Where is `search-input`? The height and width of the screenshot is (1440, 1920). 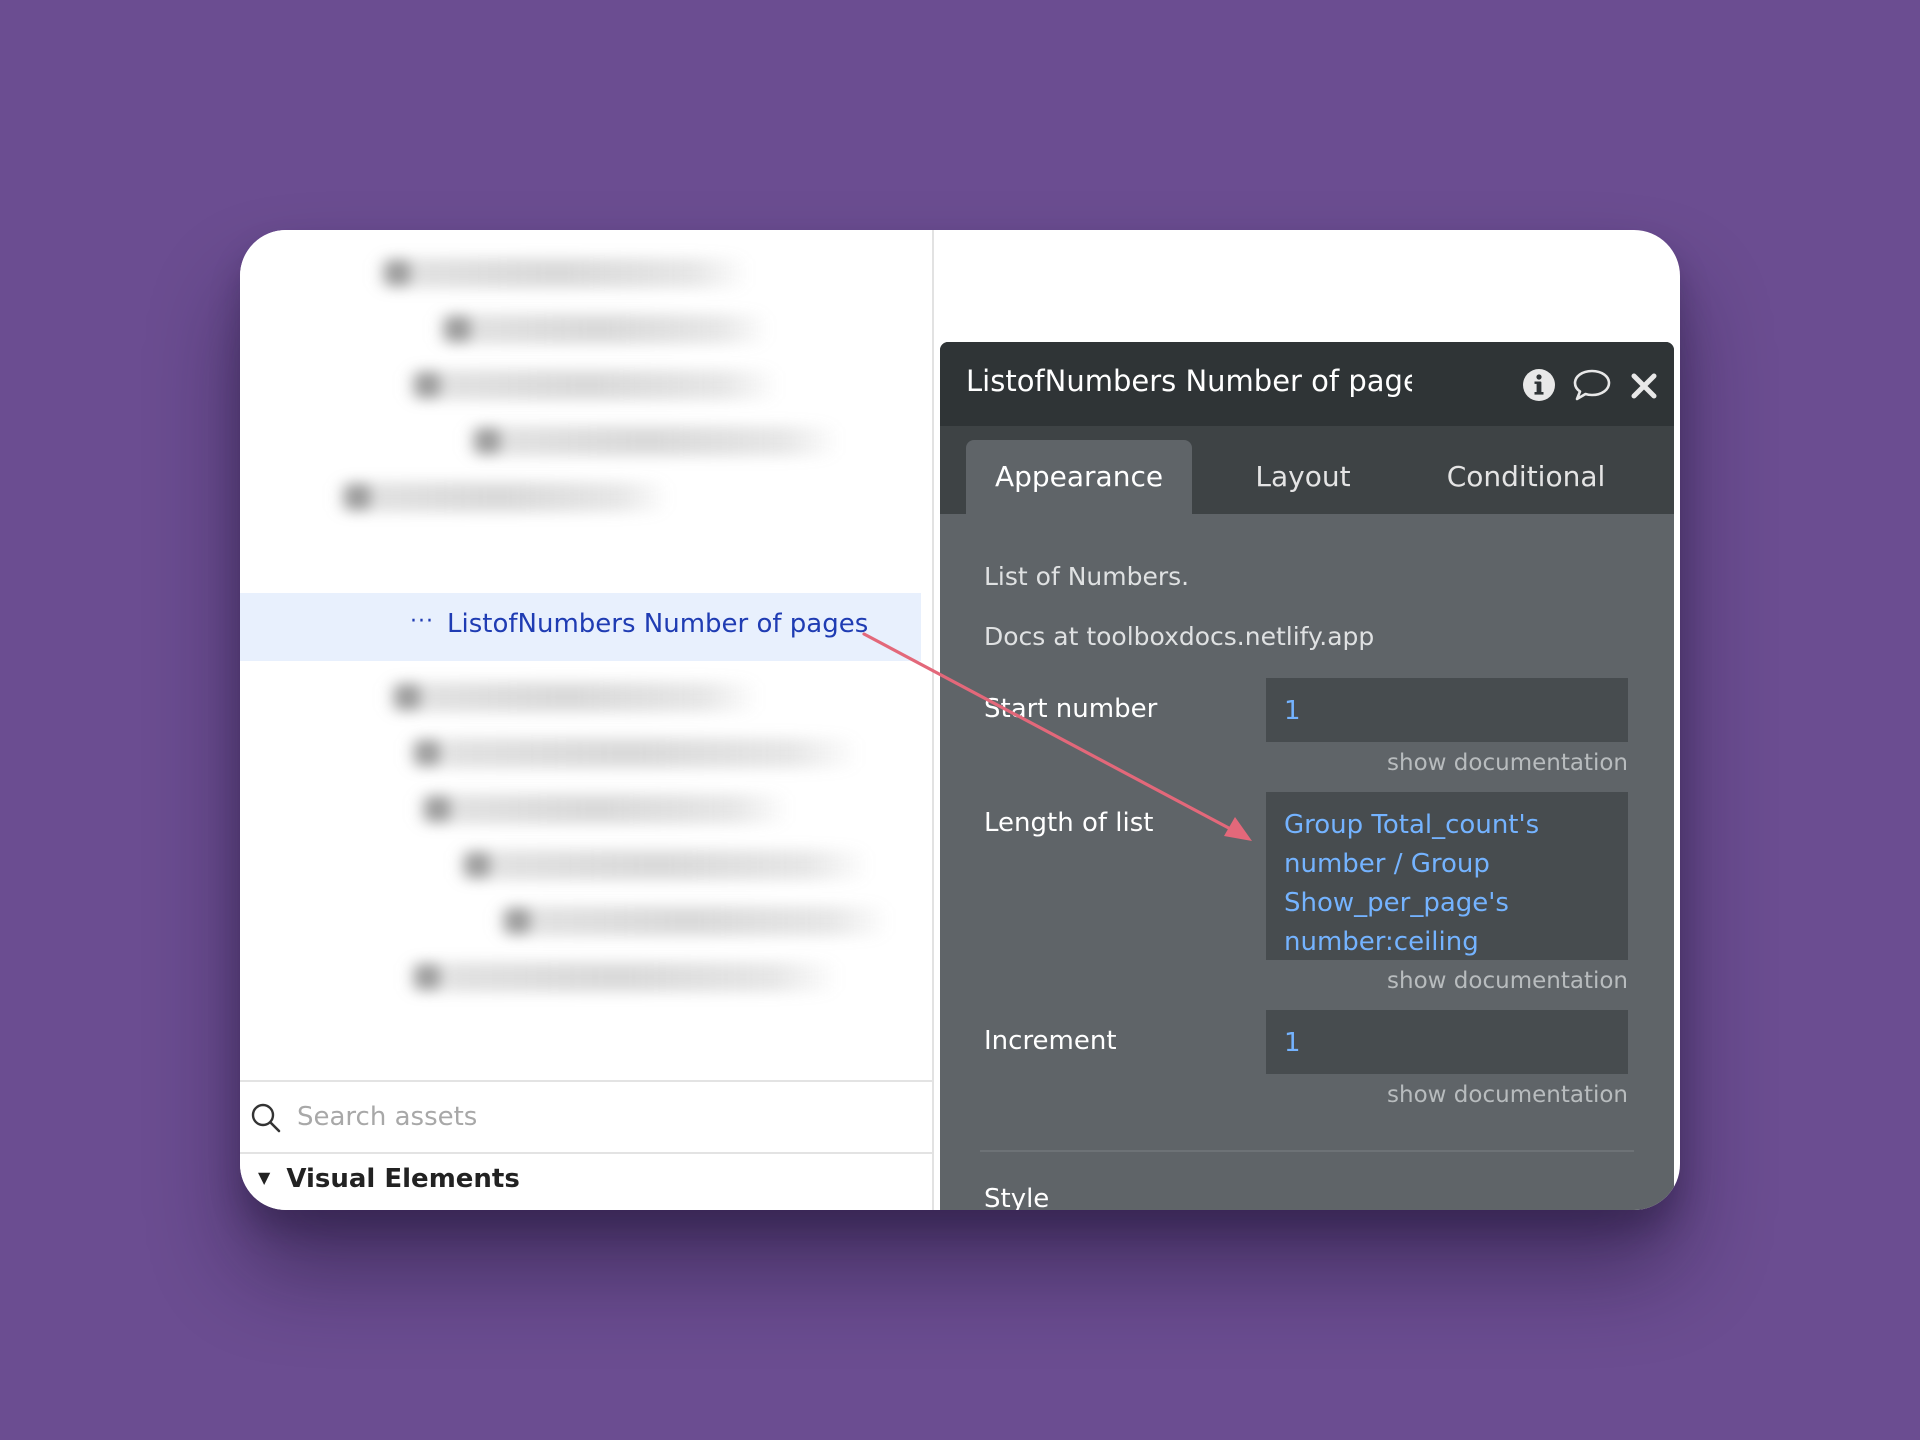
search-input is located at coordinates (597, 1117).